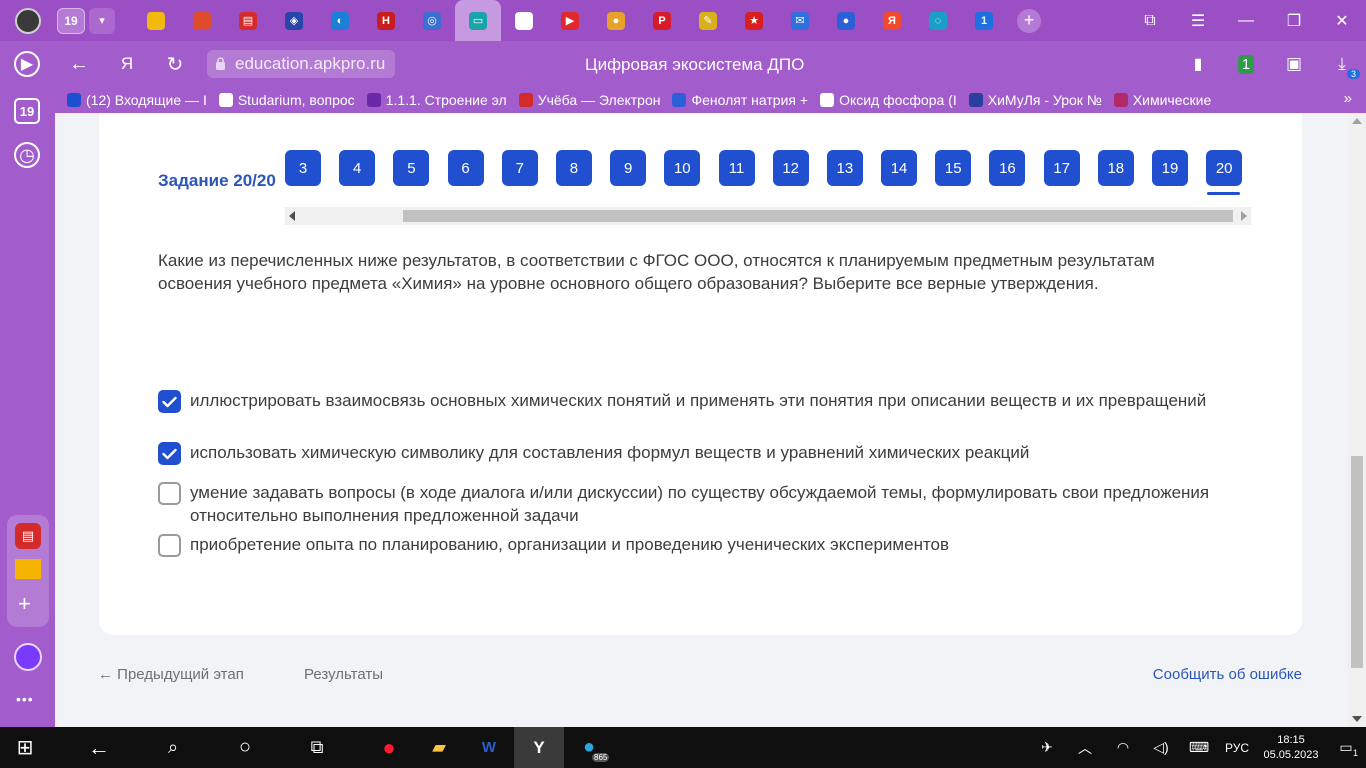 The image size is (1366, 768). Describe the element at coordinates (682, 168) in the screenshot. I see `task-number-button: 10` at that location.